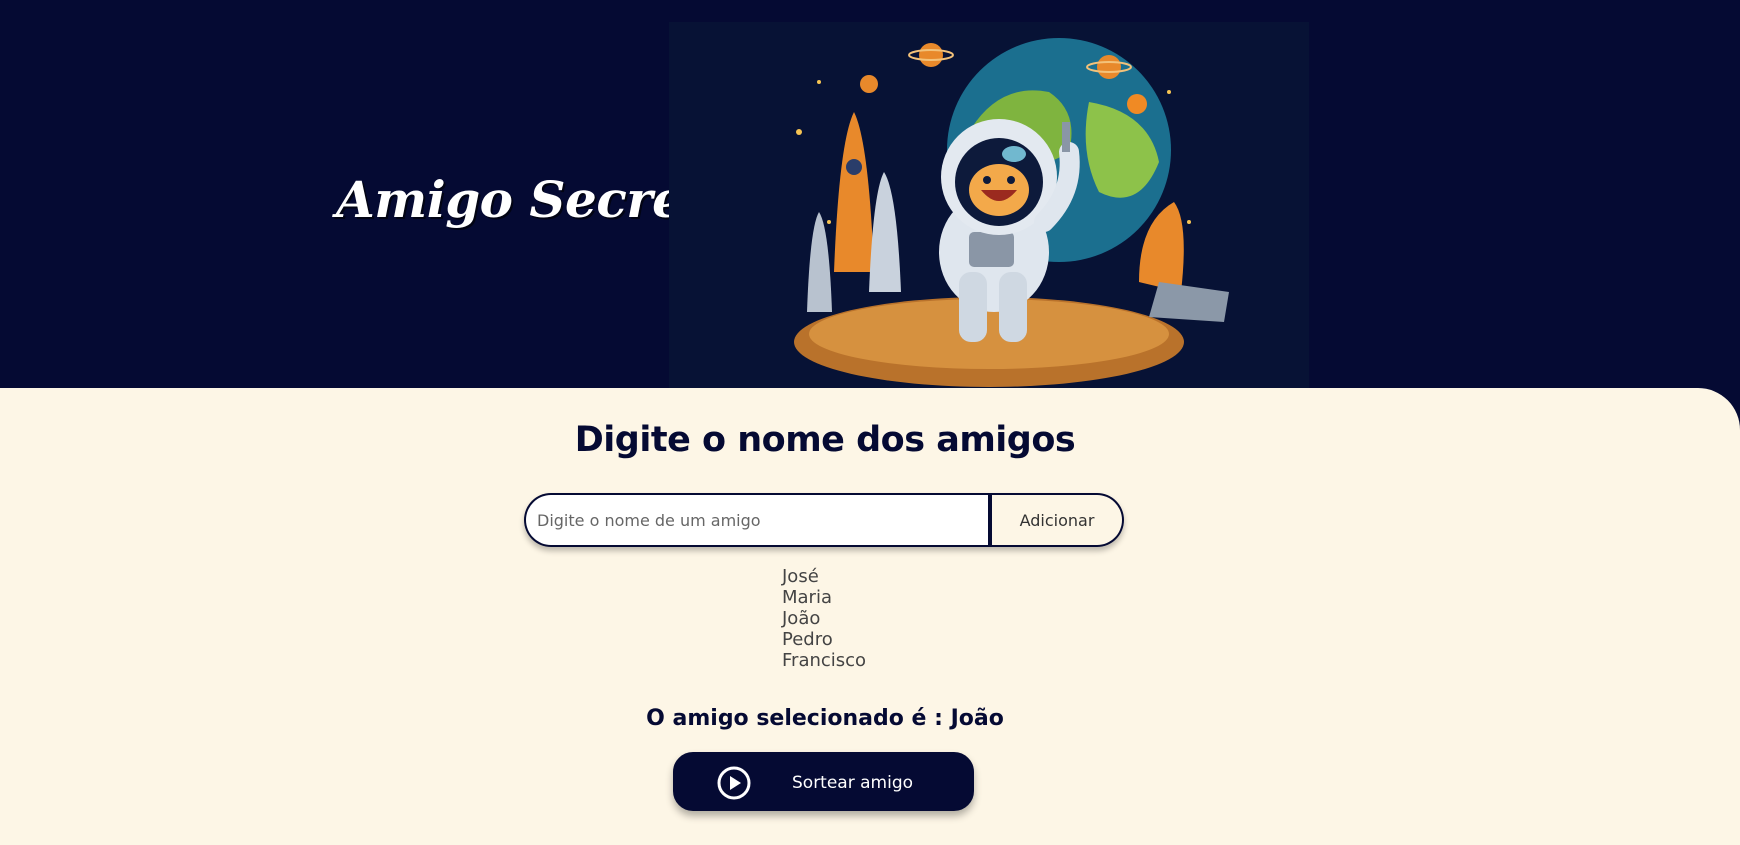  Describe the element at coordinates (734, 783) in the screenshot. I see `play-circle-icon` at that location.